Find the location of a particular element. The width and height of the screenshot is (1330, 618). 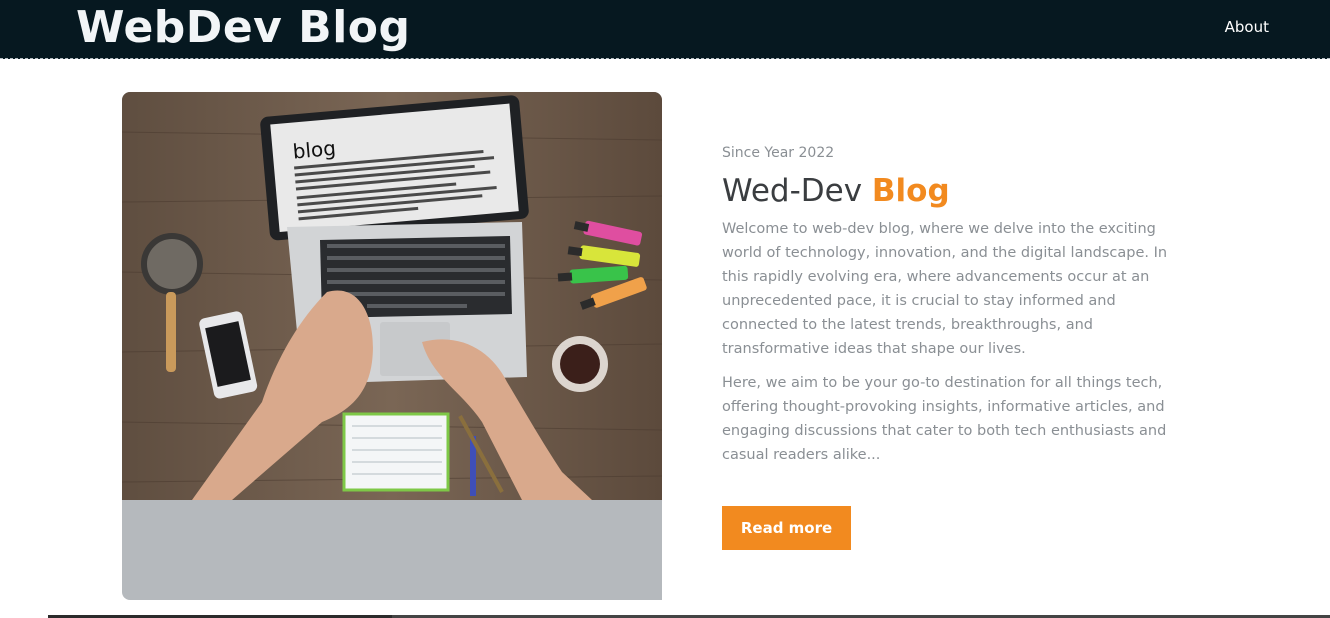

hero-heading-accent: Blog is located at coordinates (910, 191).